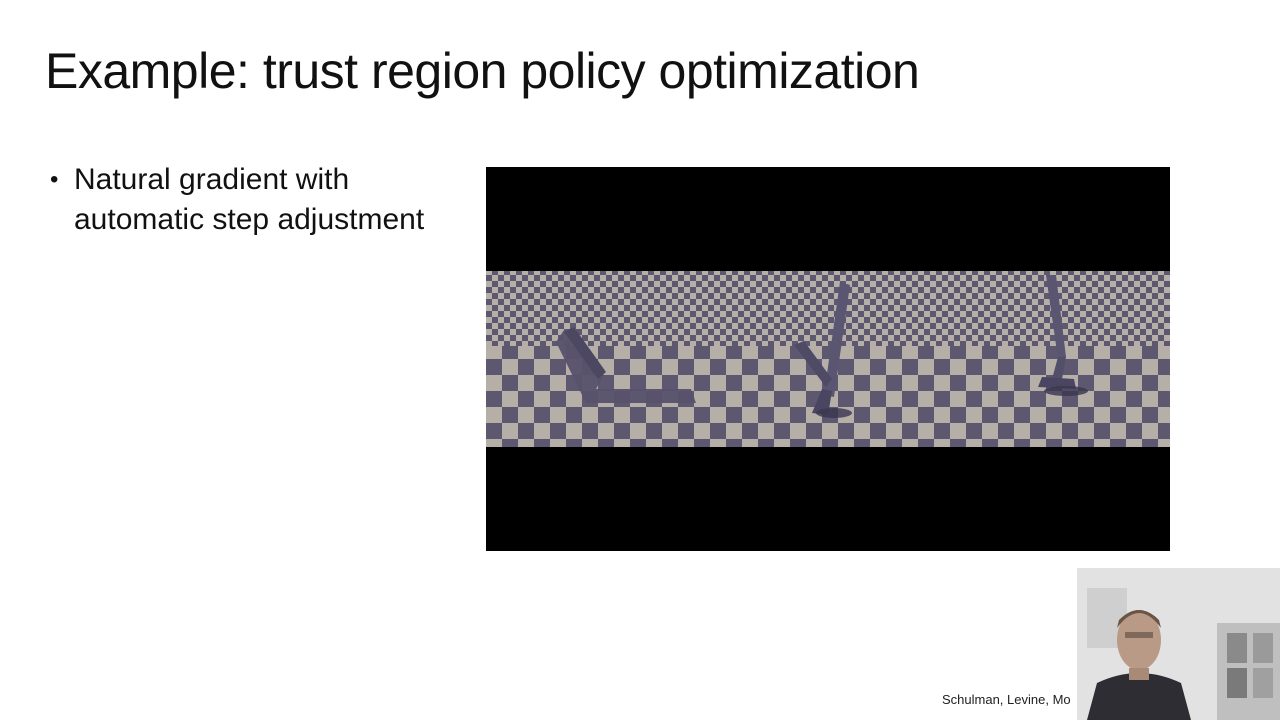  What do you see at coordinates (1006, 699) in the screenshot?
I see `citation: Schulman, Levine, Mo` at bounding box center [1006, 699].